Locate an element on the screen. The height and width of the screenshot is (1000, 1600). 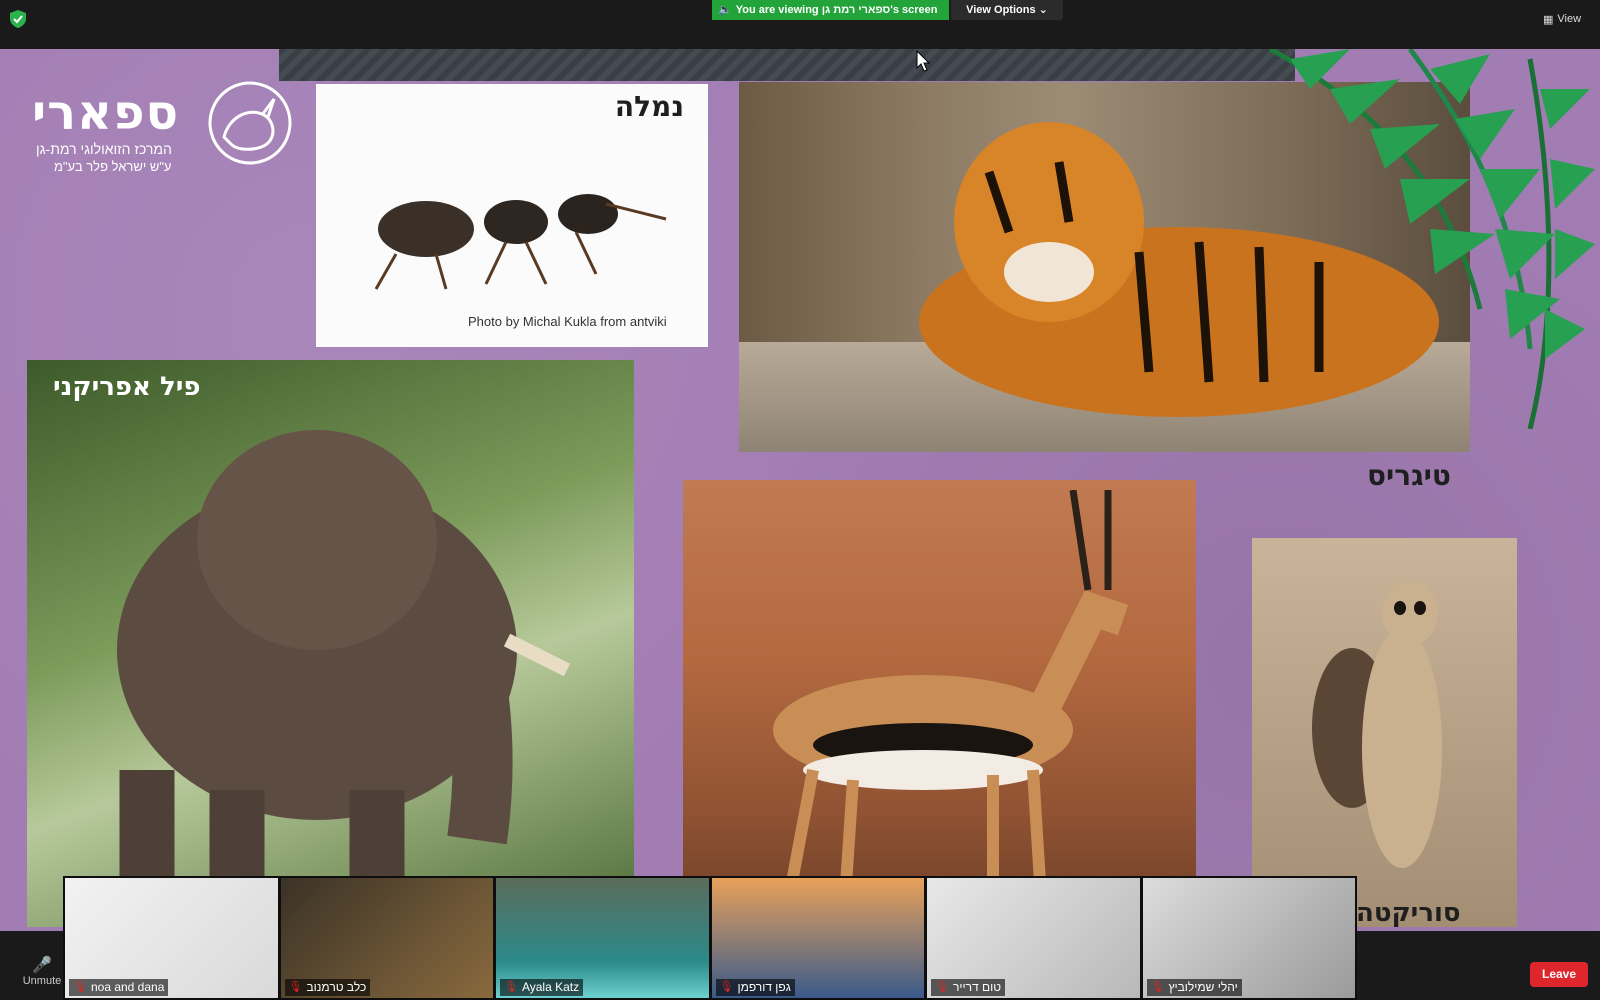
grid-icon: ▦ is located at coordinates (1548, 19).